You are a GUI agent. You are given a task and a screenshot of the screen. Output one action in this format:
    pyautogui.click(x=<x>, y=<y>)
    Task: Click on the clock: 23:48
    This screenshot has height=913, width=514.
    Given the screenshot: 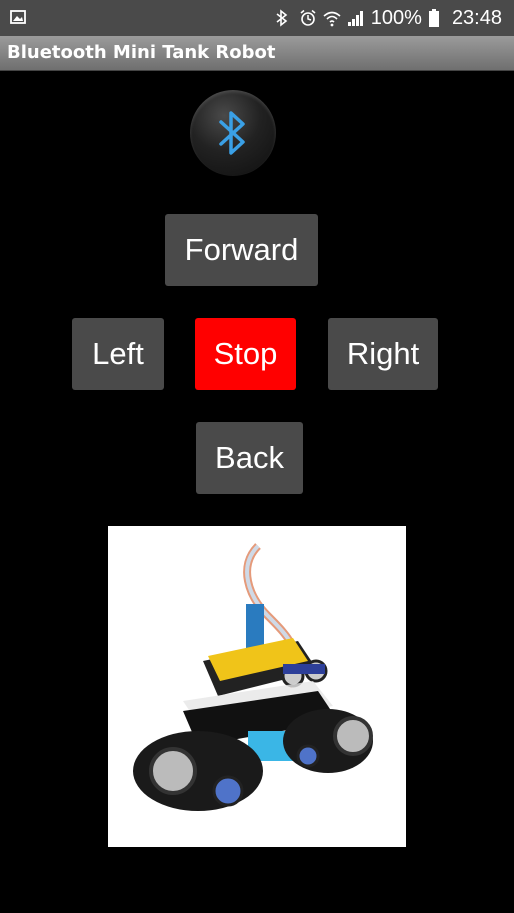 What is the action you would take?
    pyautogui.click(x=476, y=17)
    